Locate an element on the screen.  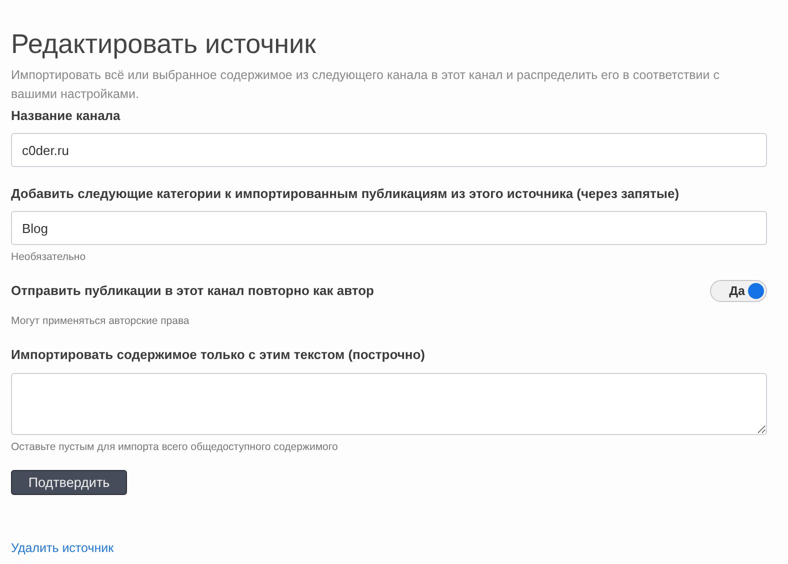
description: Импортировать всё или выбранное содержимое из следующего канала в этот канал и распределить его в соответствии с вашими настройками. is located at coordinates (365, 85).